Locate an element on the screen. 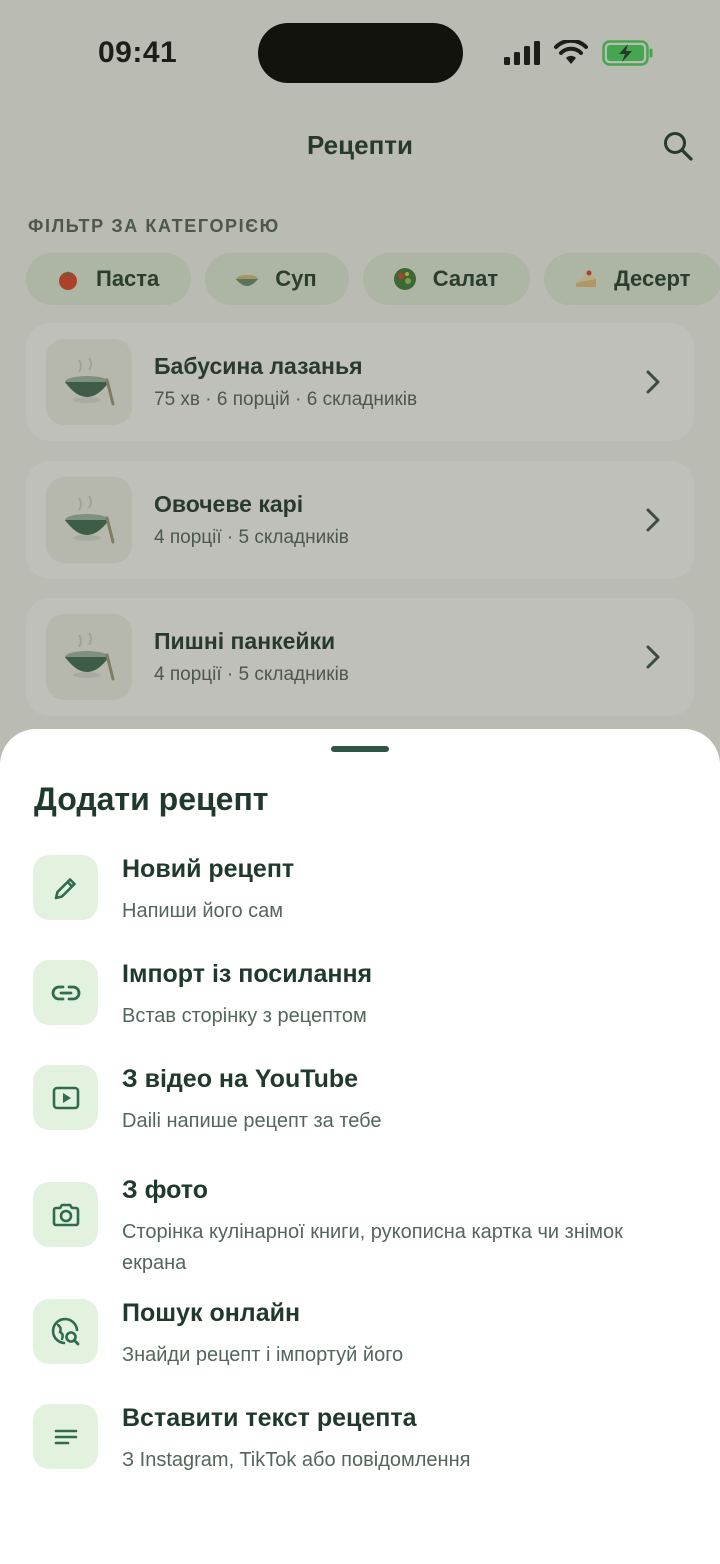 Image resolution: width=720 pixels, height=1564 pixels. sheet-grabber is located at coordinates (360, 749).